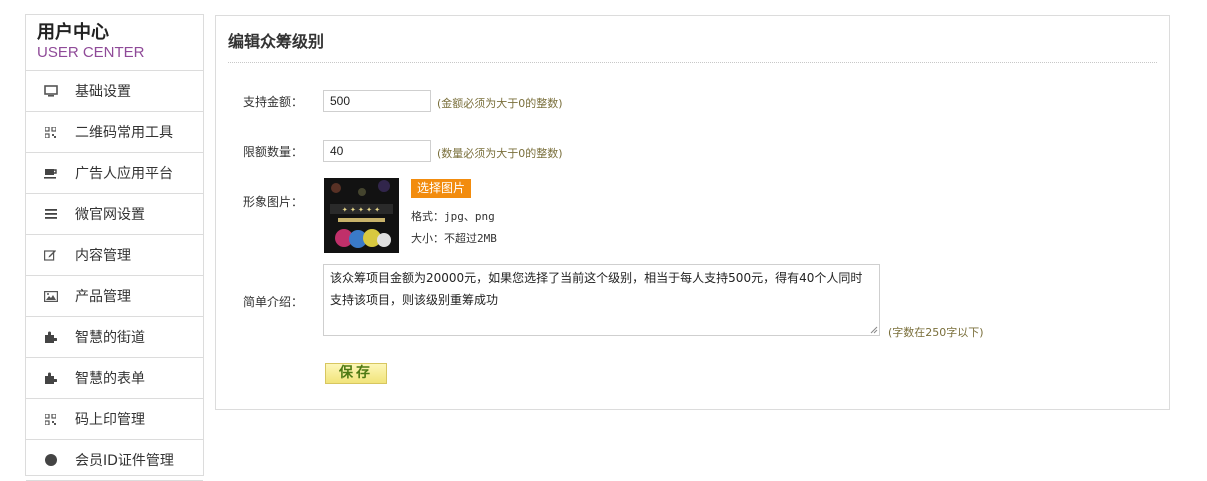 The width and height of the screenshot is (1207, 481). Describe the element at coordinates (110, 338) in the screenshot. I see `sidebar-item-label: 智慧的街道` at that location.